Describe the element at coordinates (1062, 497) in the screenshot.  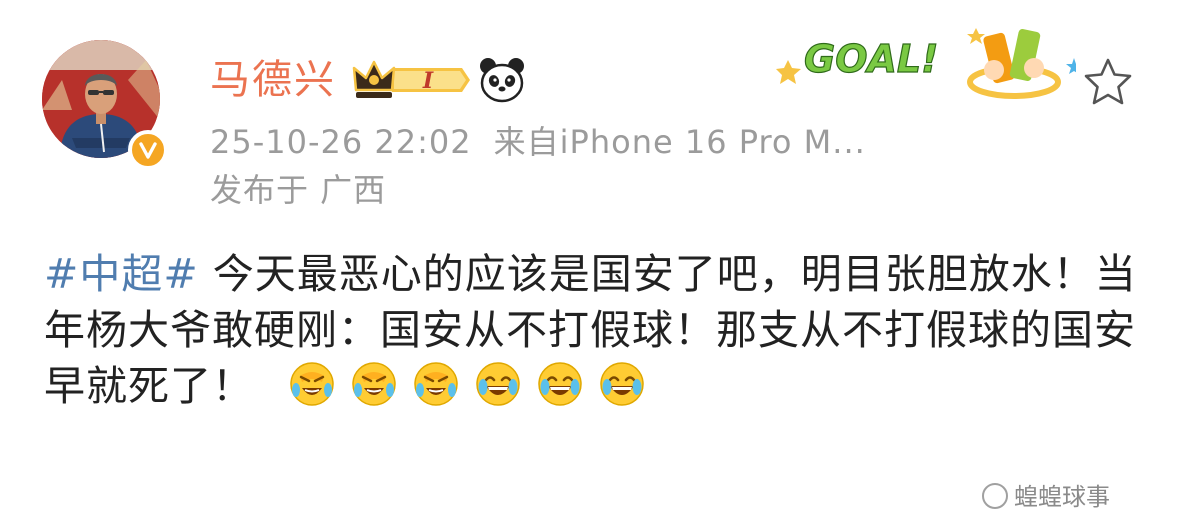
I see `watermark-text: 蝗蝗球事` at that location.